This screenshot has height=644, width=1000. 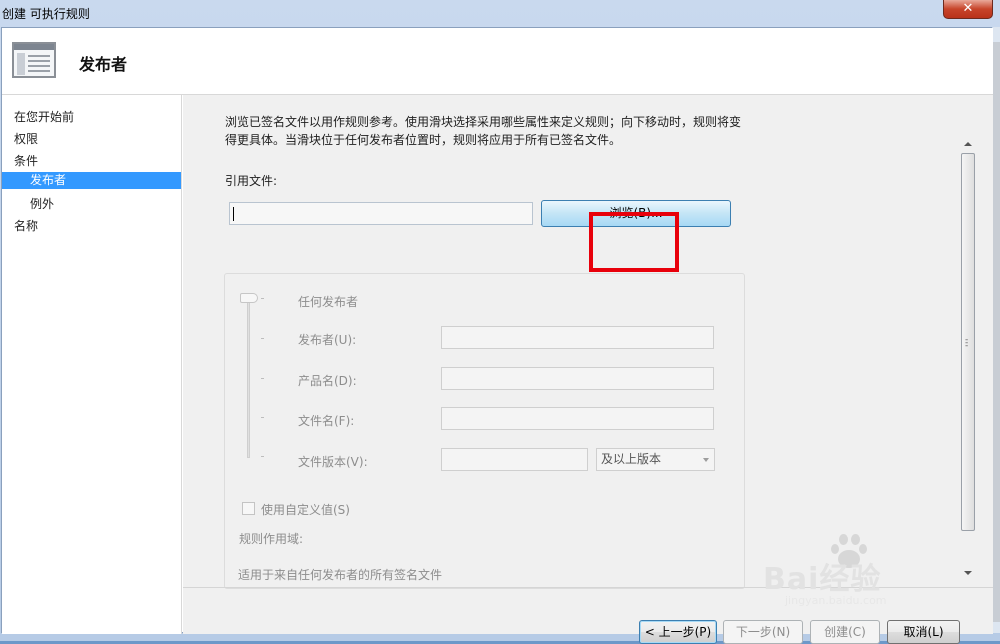 What do you see at coordinates (500, 13) in the screenshot?
I see `title-bar: 创建 可执行规则 ✕` at bounding box center [500, 13].